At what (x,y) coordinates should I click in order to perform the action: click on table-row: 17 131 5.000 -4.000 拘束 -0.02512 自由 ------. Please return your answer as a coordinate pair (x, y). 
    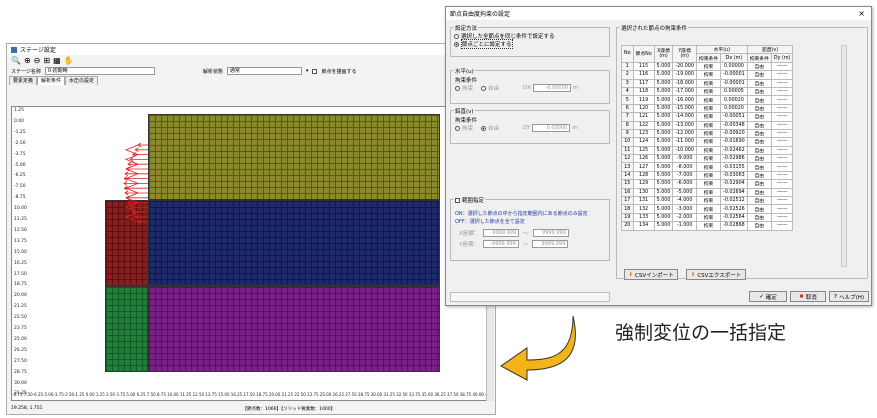
    Looking at the image, I should click on (707, 201).